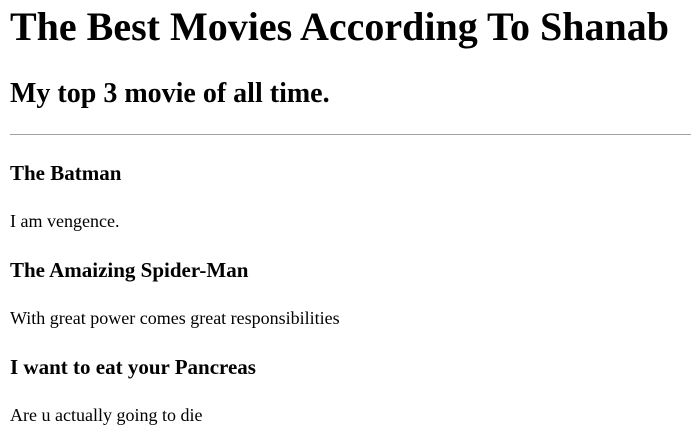 Image resolution: width=691 pixels, height=434 pixels. I want to click on page-title: The Best Movies According To Shanab, so click(340, 26).